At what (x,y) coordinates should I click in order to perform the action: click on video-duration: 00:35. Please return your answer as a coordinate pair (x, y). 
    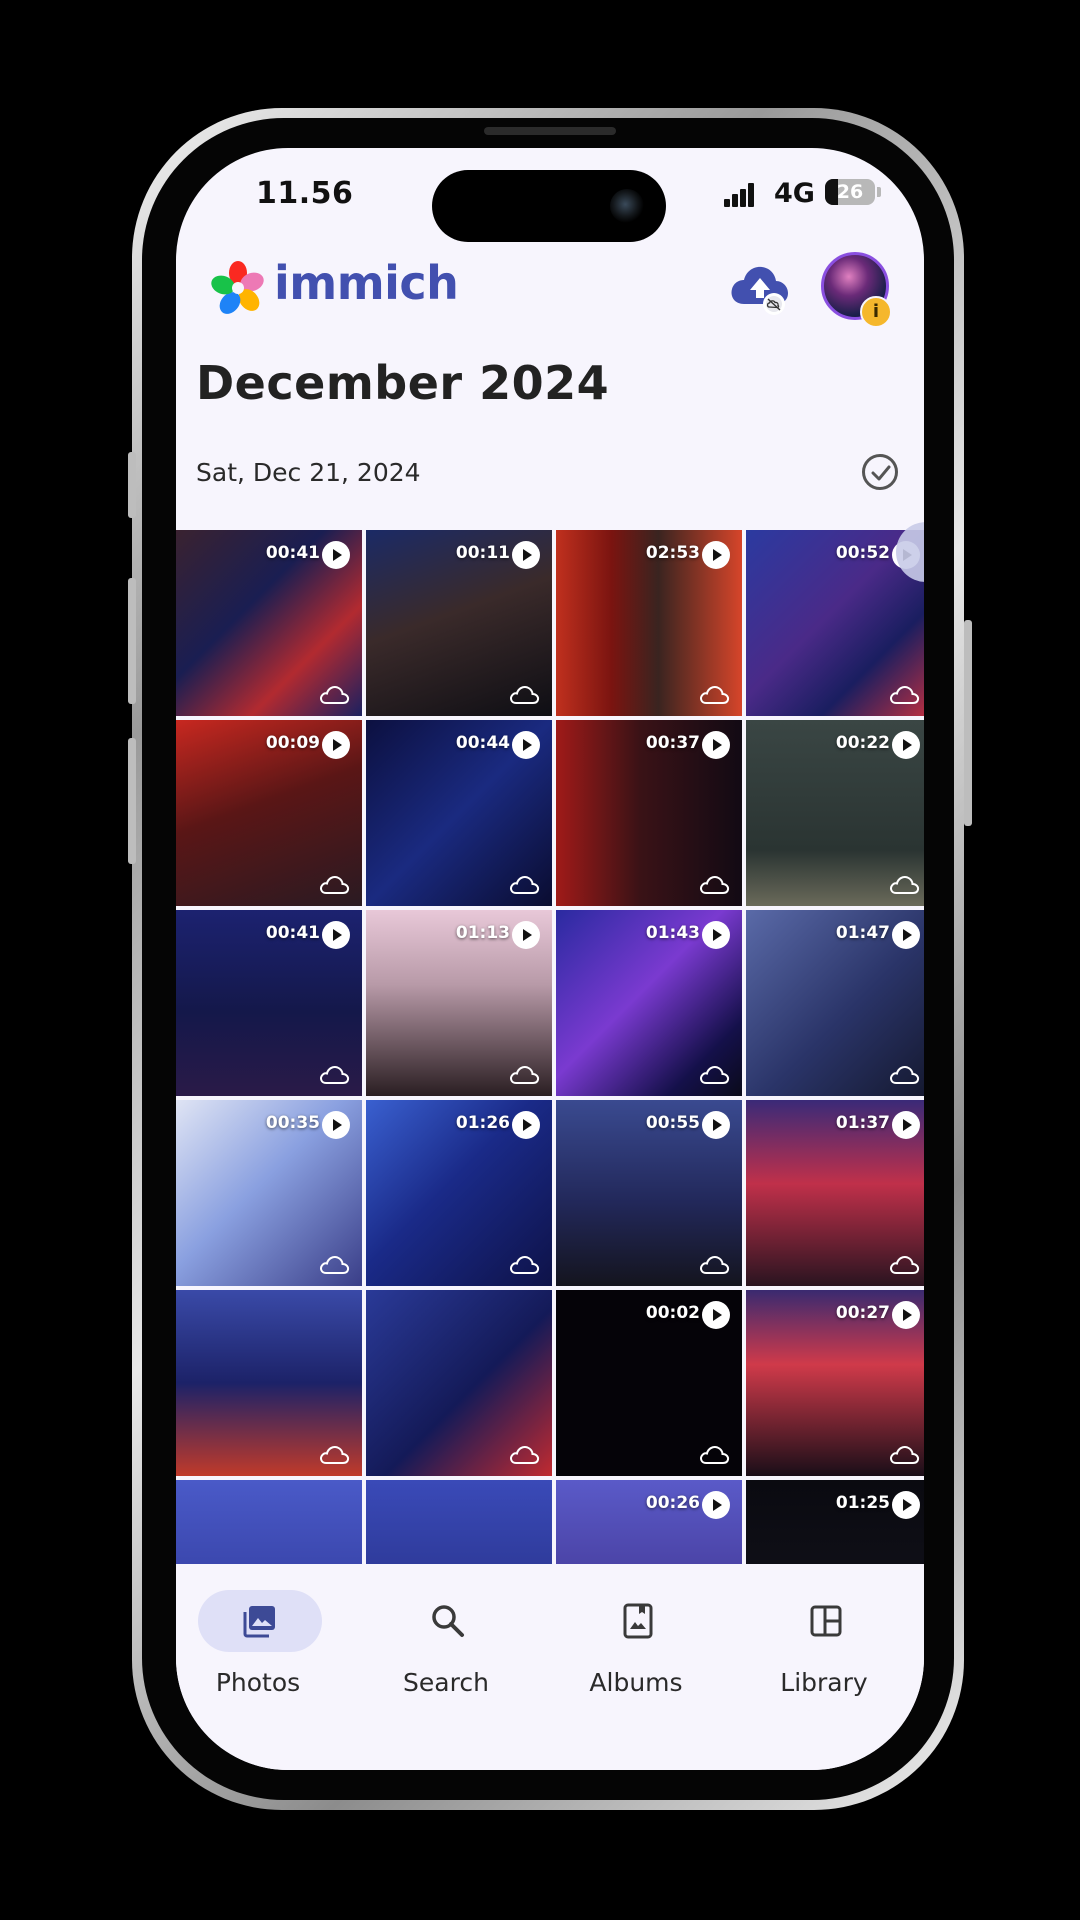
    Looking at the image, I should click on (292, 1123).